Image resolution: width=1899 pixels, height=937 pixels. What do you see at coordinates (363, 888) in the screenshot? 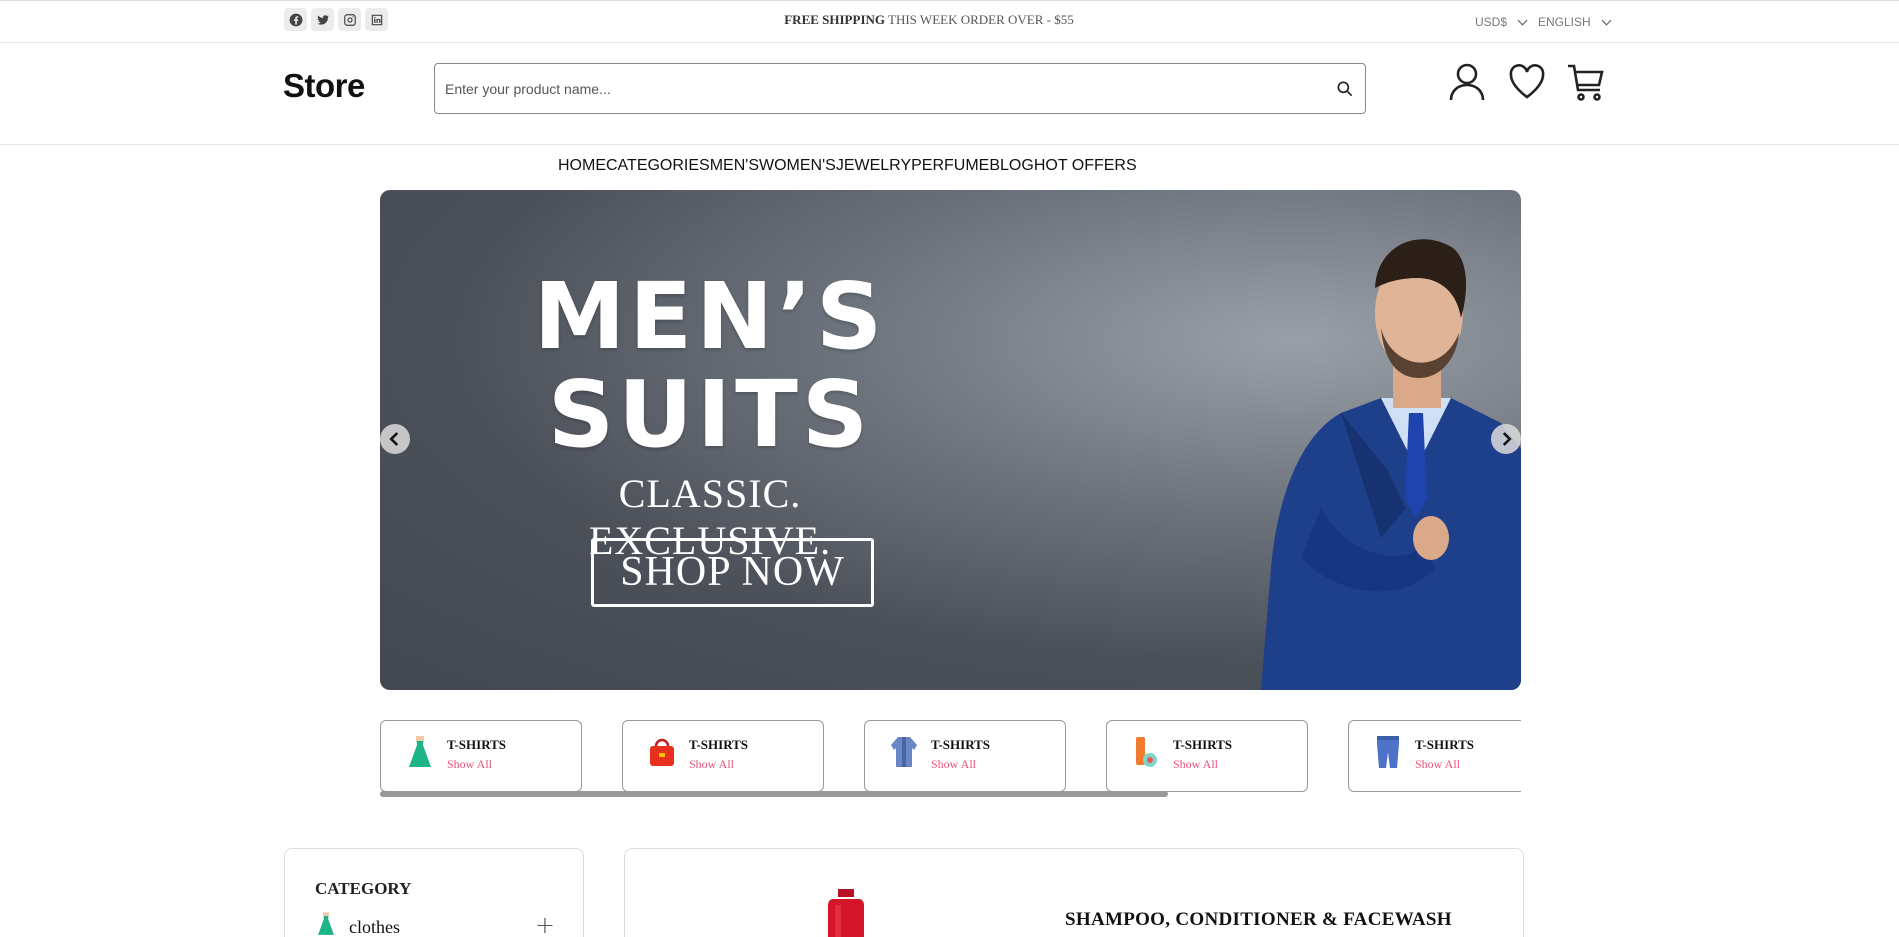
I see `sidebar-heading: CATEGORY` at bounding box center [363, 888].